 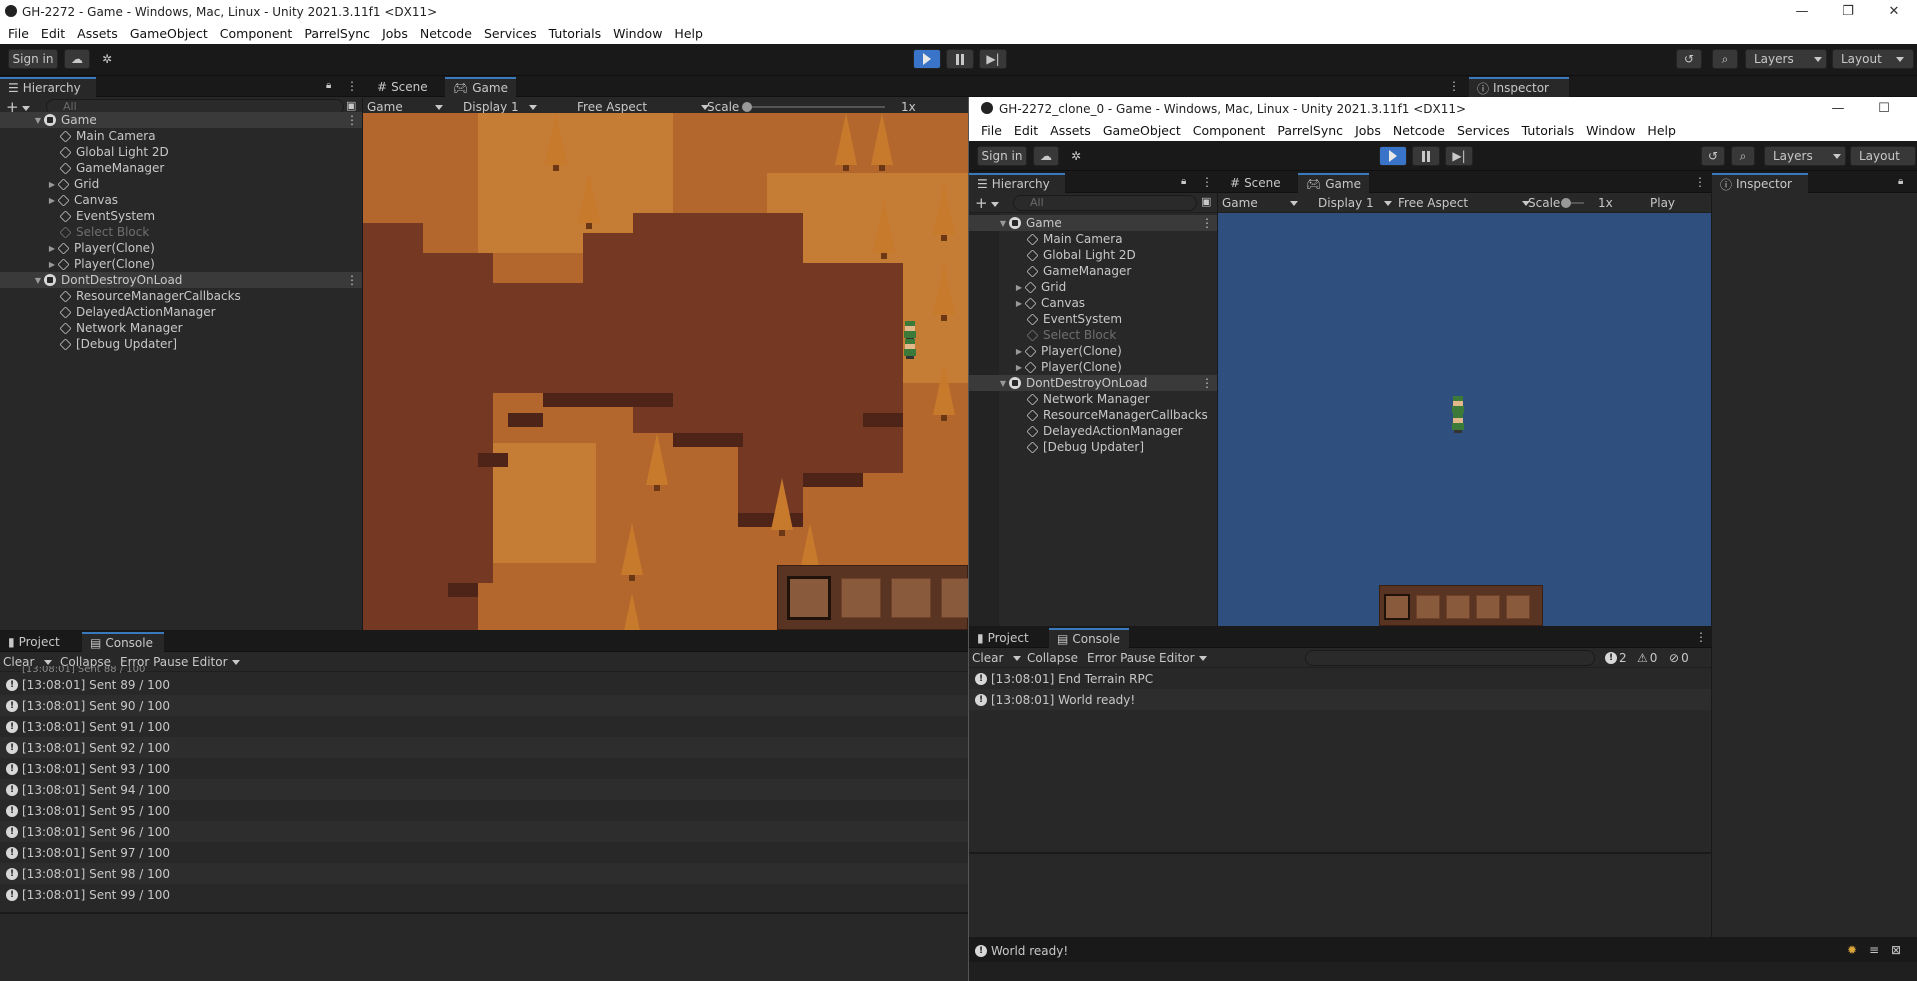 I want to click on warning-count-toggle: ⚠ 0, so click(x=1647, y=658).